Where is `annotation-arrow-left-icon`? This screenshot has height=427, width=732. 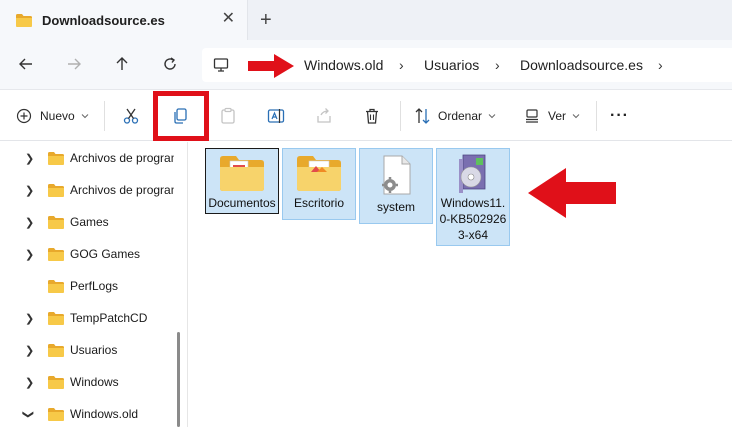 annotation-arrow-left-icon is located at coordinates (572, 193).